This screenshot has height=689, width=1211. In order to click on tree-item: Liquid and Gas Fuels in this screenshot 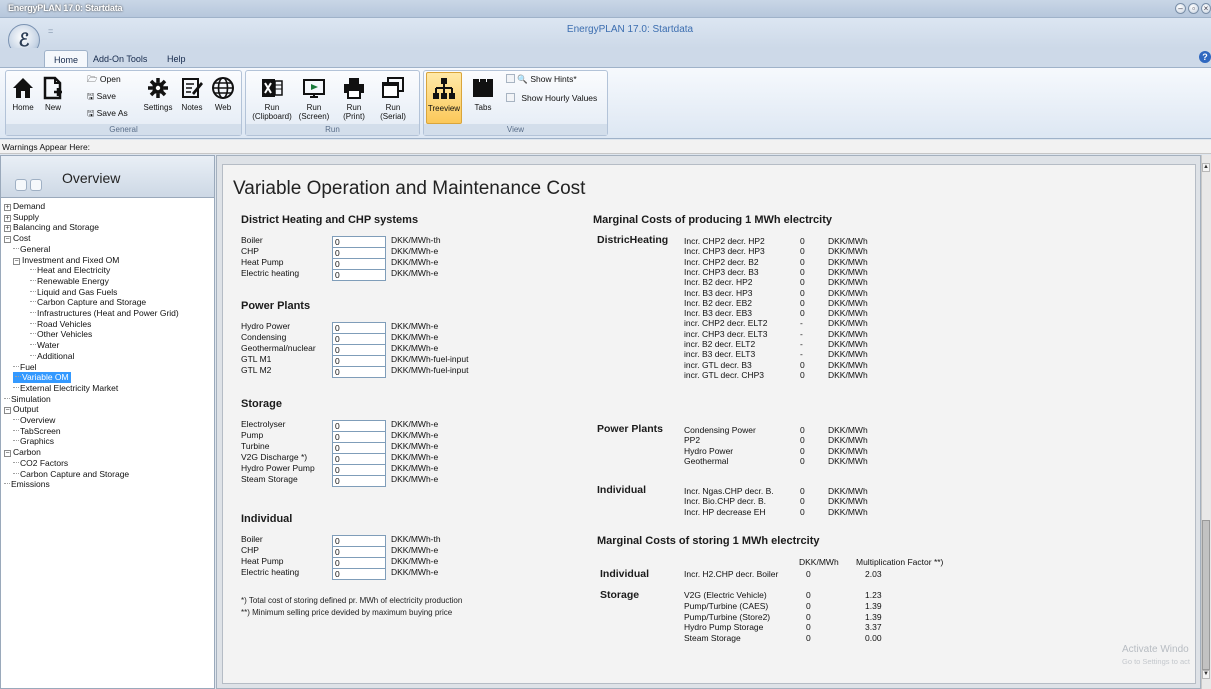, I will do `click(73, 292)`.